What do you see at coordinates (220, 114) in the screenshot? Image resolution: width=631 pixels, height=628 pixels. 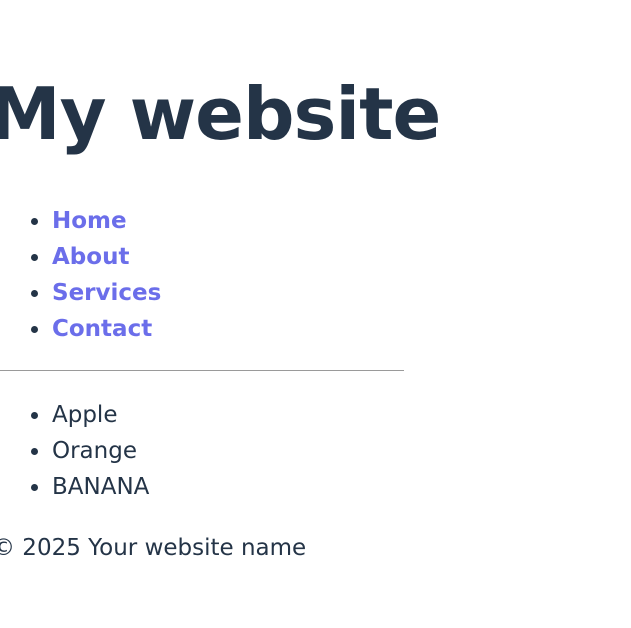 I see `page-title: My website` at bounding box center [220, 114].